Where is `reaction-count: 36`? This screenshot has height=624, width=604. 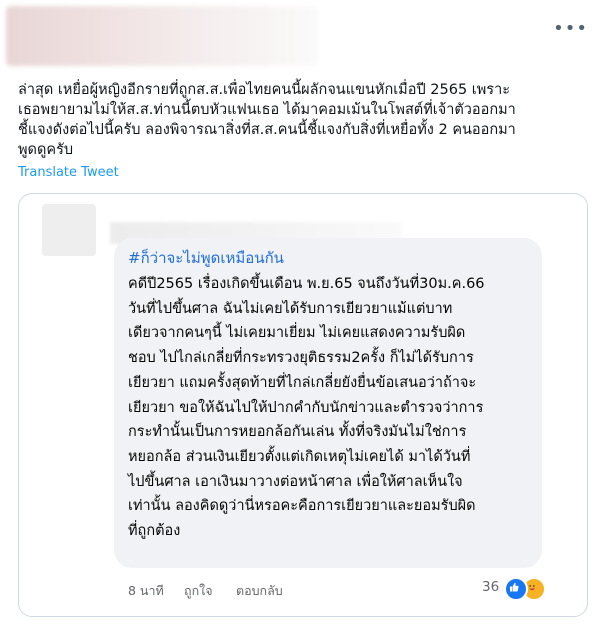 reaction-count: 36 is located at coordinates (490, 587).